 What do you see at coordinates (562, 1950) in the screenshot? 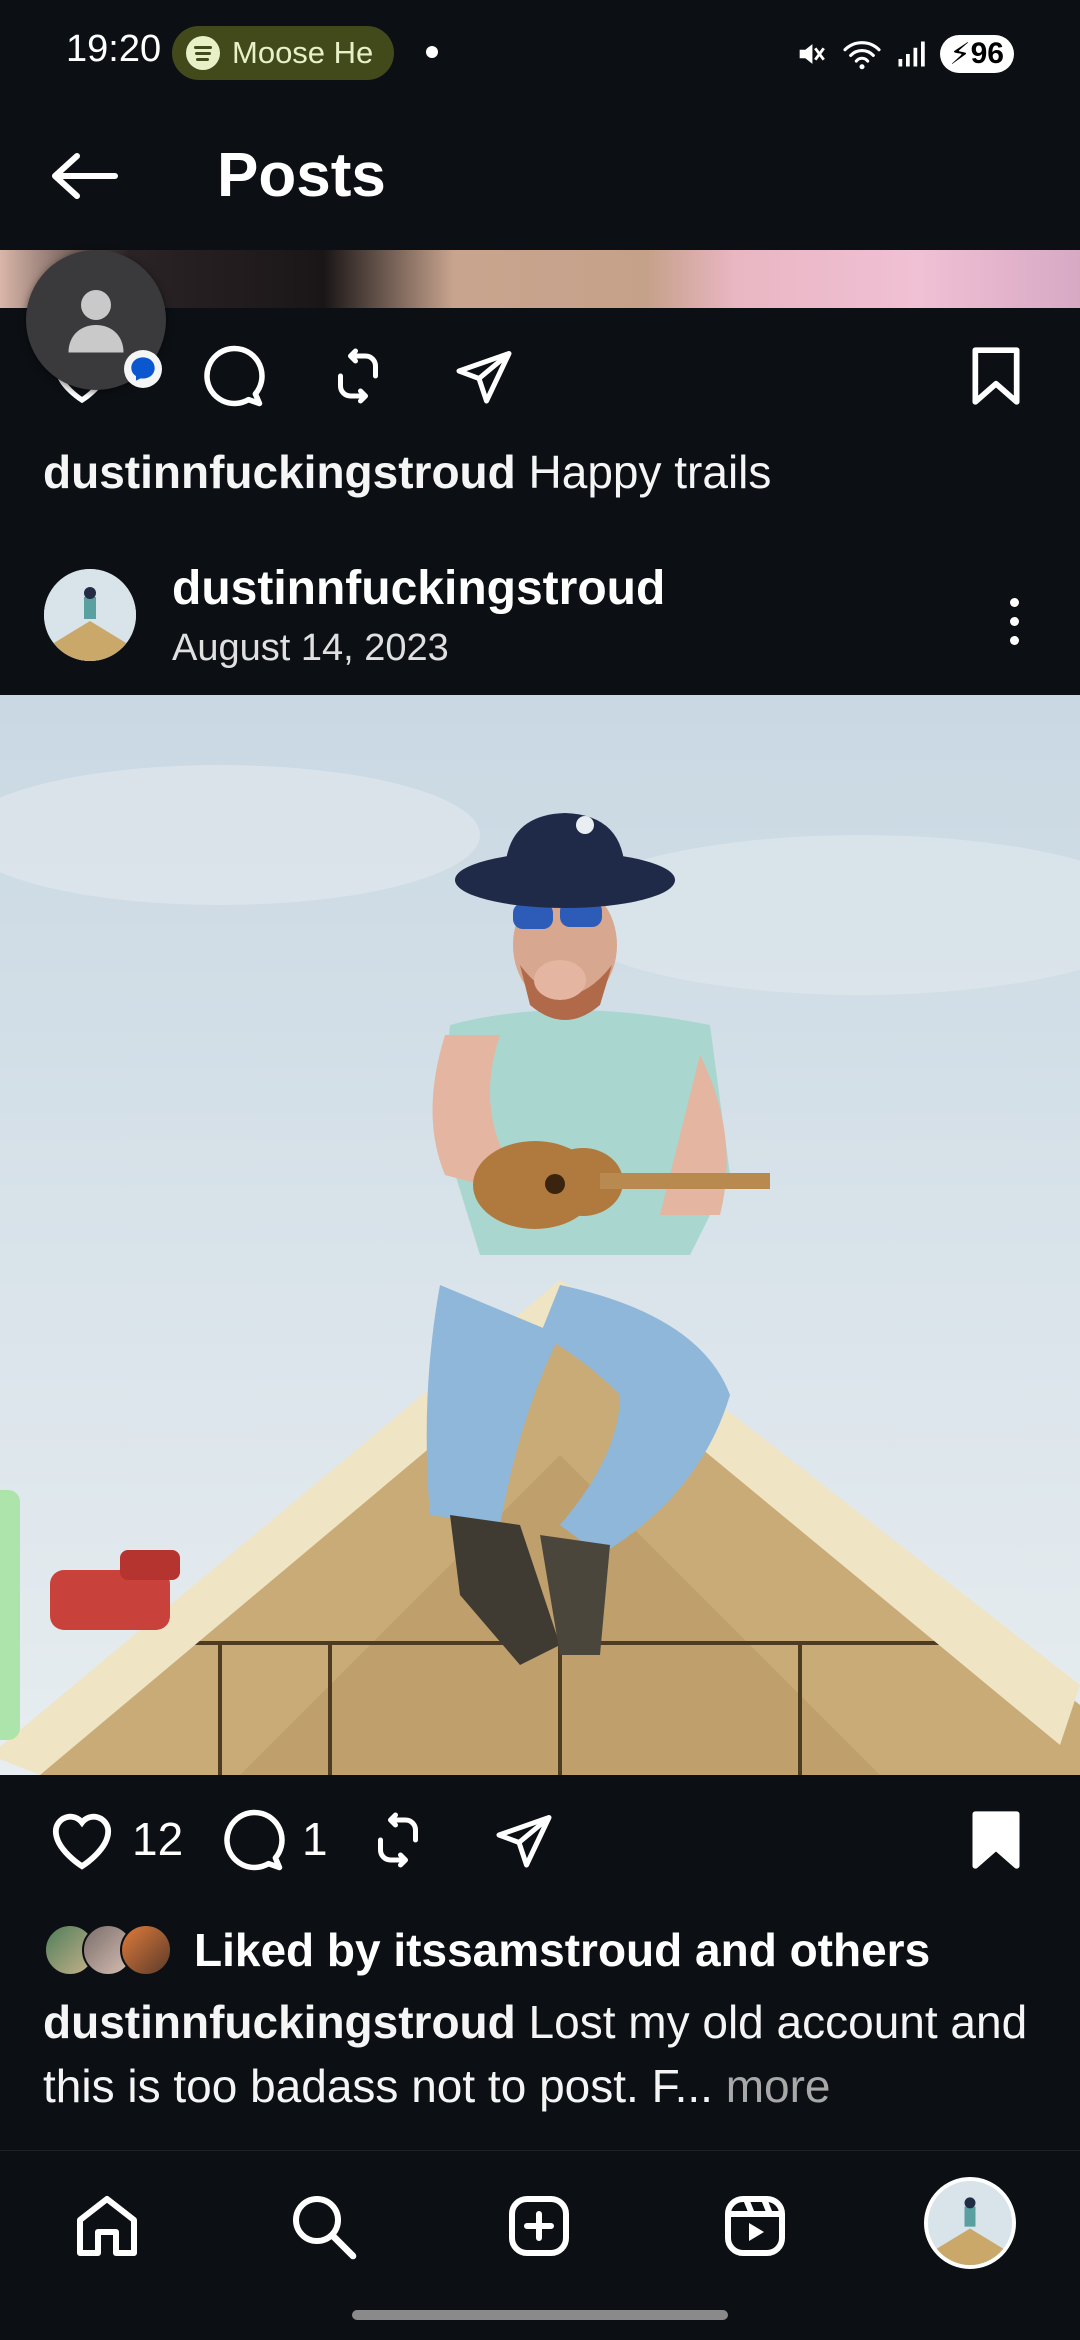
I see `liked-by-text: Liked by itssamstroud and others` at bounding box center [562, 1950].